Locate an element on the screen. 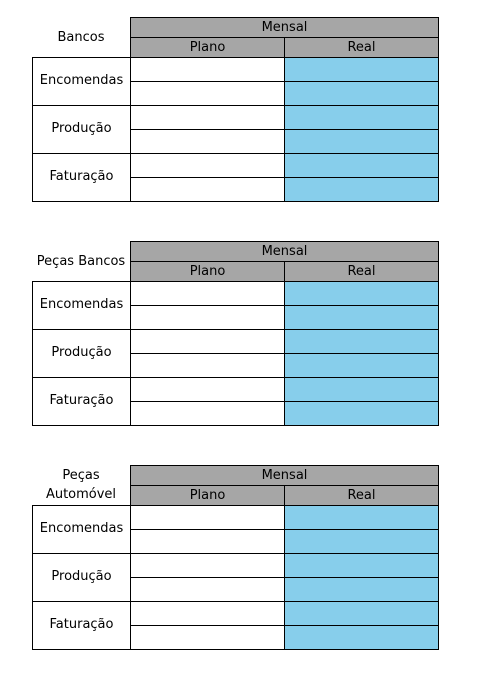 The width and height of the screenshot is (481, 676). table-title: Peças Bancos is located at coordinates (81, 261).